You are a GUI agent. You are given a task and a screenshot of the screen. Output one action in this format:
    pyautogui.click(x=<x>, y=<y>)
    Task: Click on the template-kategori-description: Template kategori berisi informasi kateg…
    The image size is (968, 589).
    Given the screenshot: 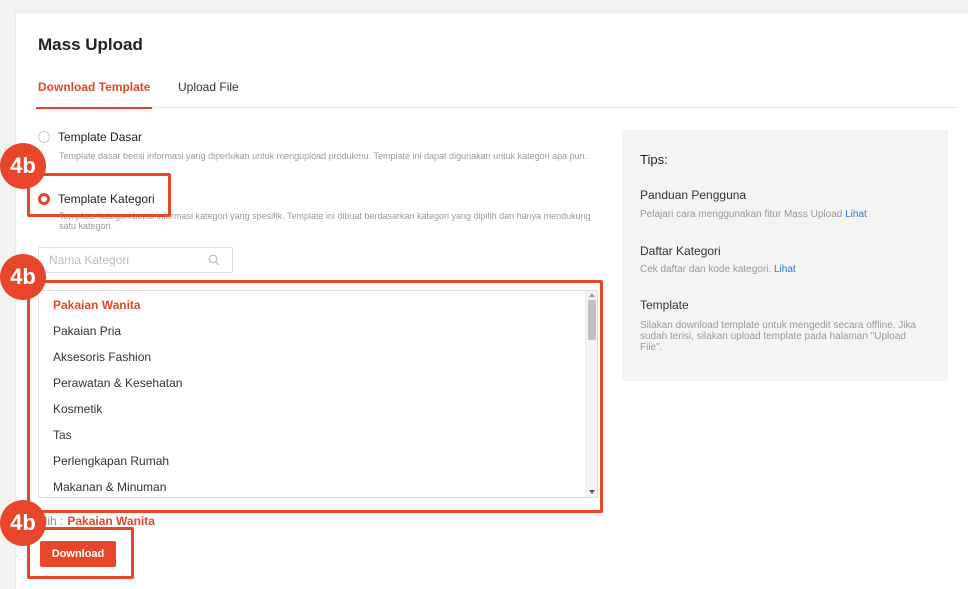 What is the action you would take?
    pyautogui.click(x=325, y=221)
    